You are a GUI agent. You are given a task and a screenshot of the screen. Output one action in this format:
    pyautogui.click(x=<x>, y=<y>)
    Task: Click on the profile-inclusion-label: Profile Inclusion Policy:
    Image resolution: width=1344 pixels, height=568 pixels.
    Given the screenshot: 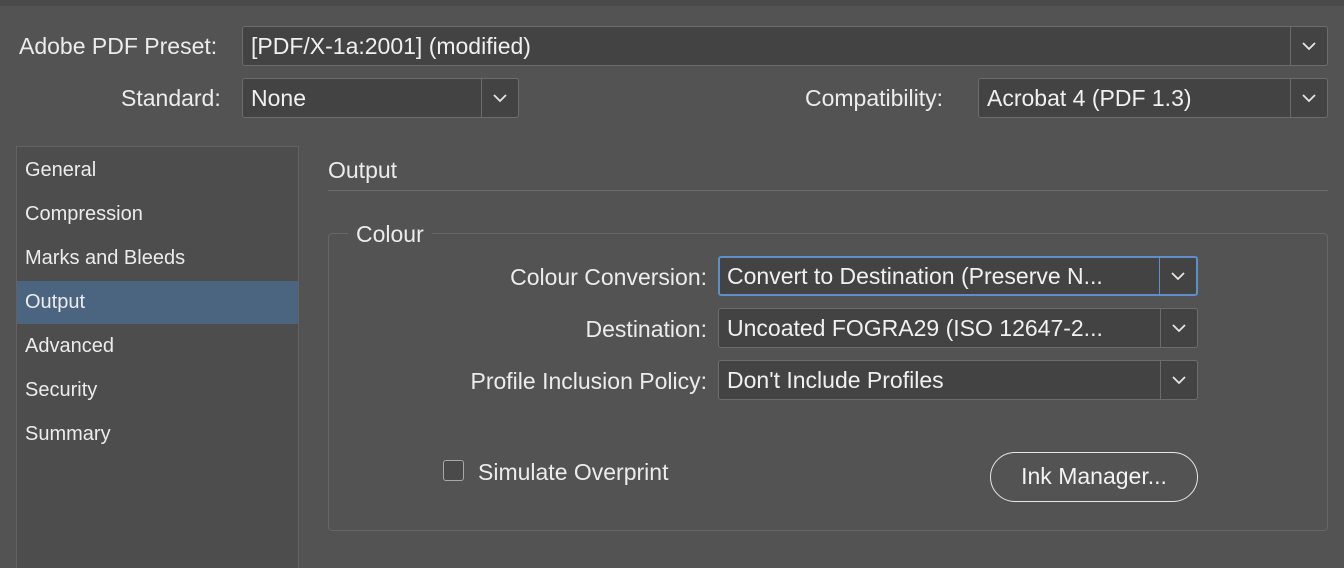 What is the action you would take?
    pyautogui.click(x=589, y=381)
    